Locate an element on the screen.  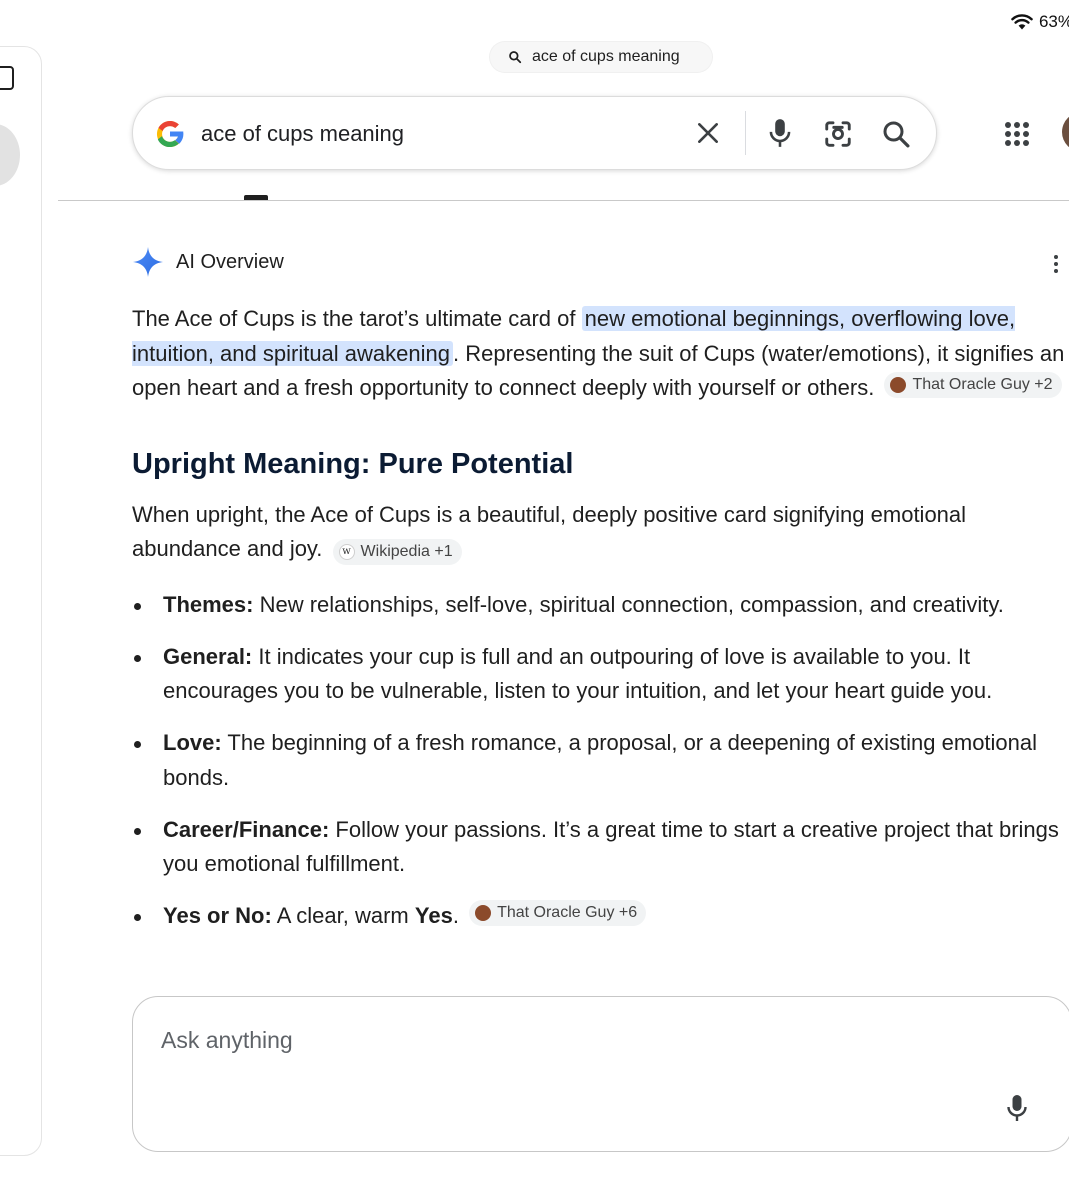
list-item-label: Career/Finance: is located at coordinates (246, 829).